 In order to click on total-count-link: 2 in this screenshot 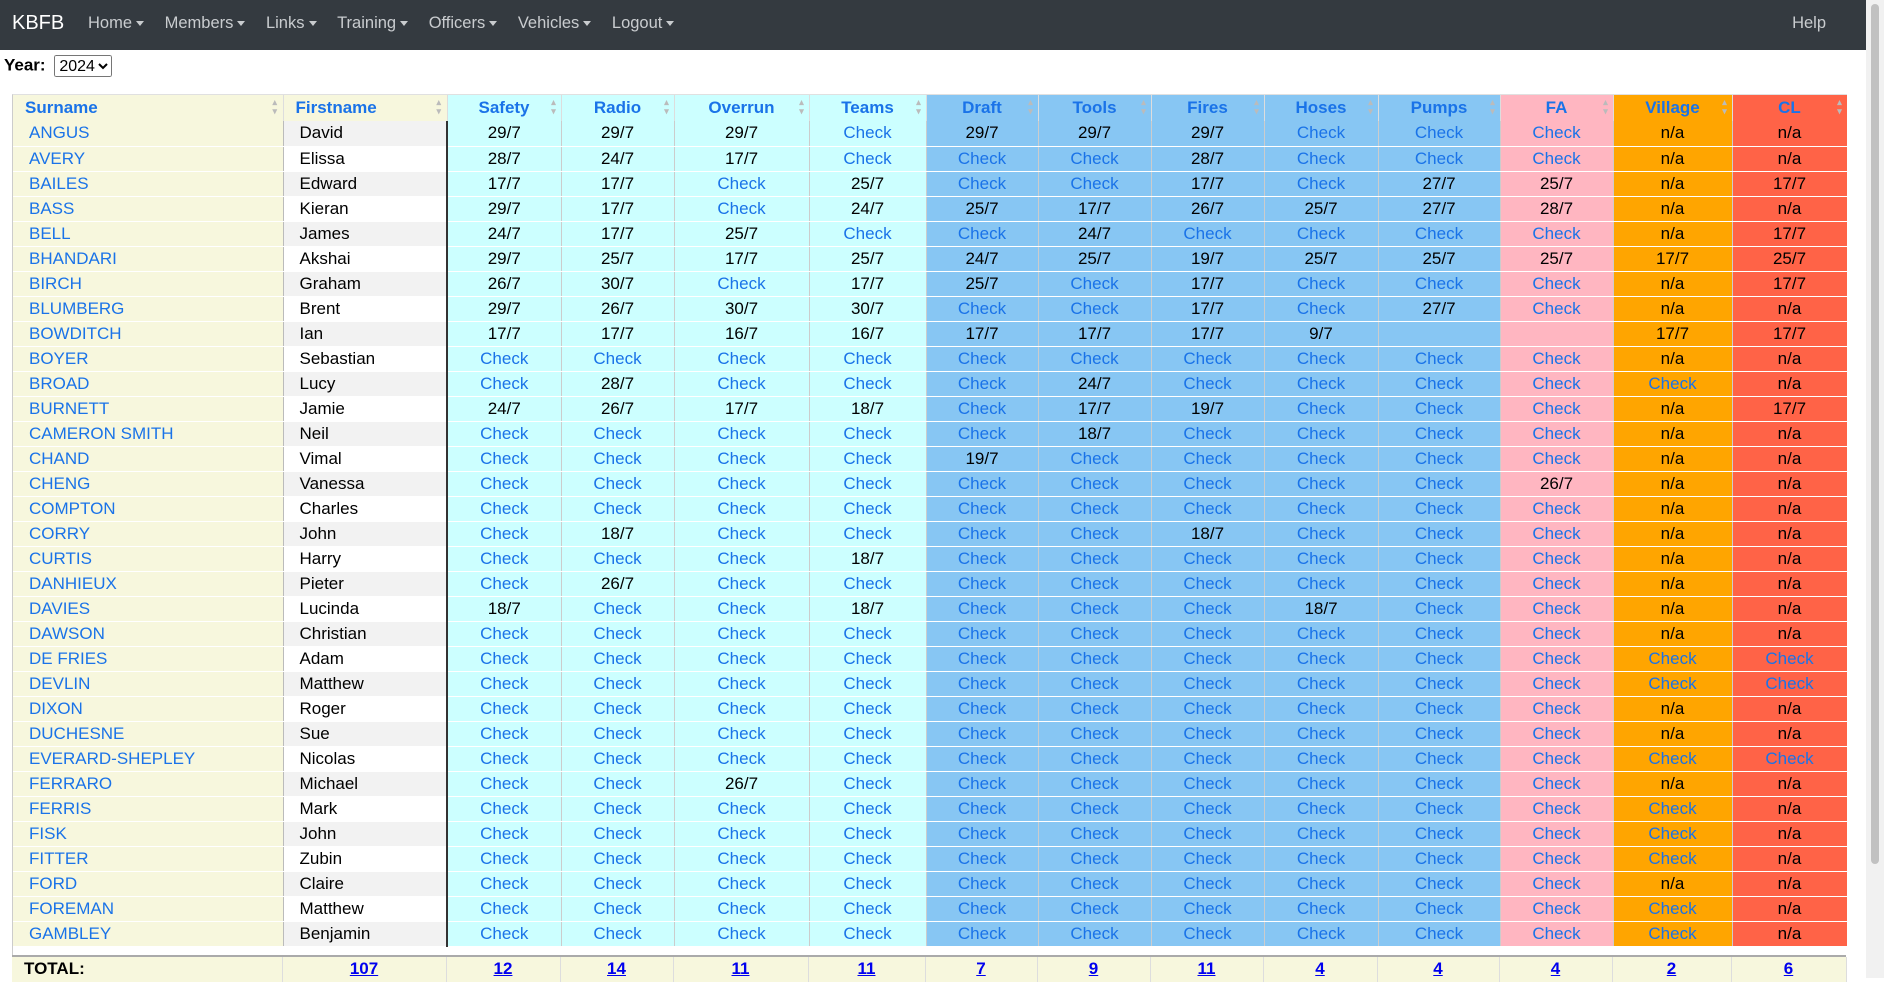, I will do `click(1671, 968)`.